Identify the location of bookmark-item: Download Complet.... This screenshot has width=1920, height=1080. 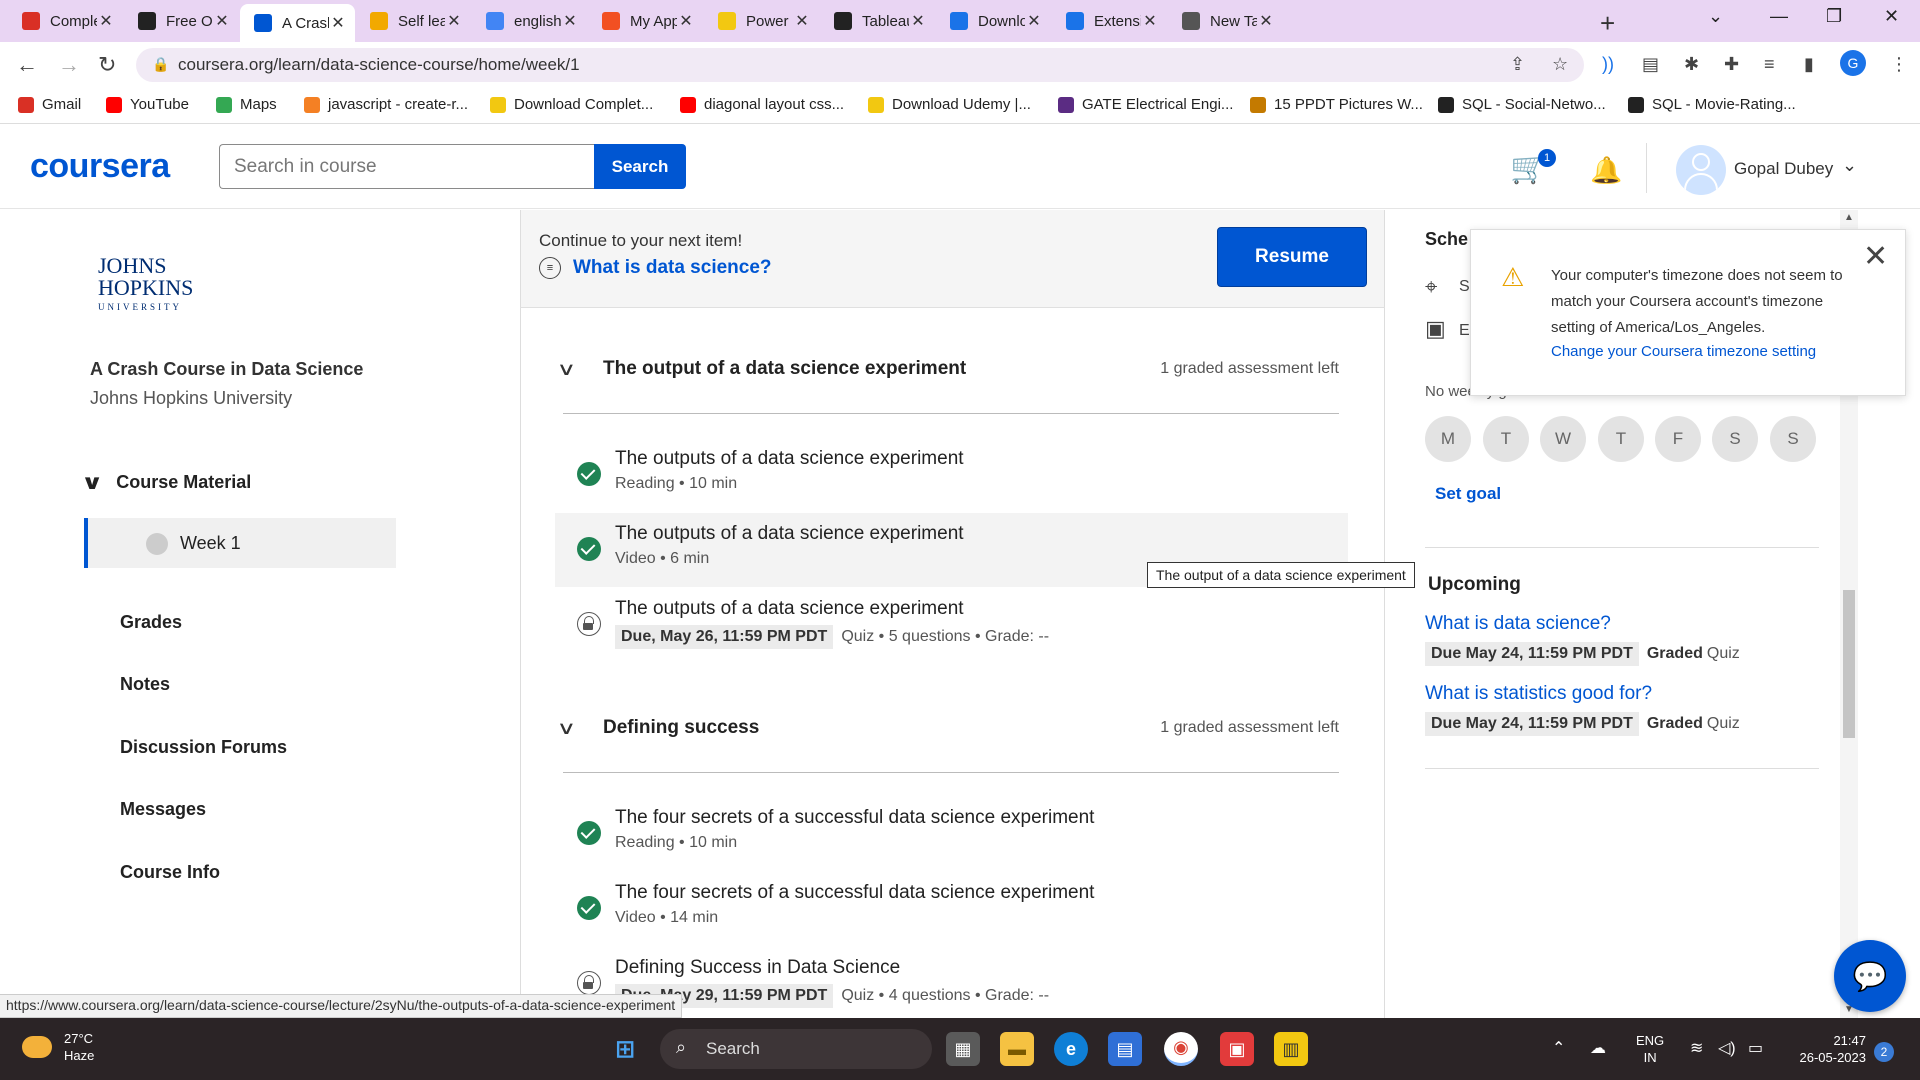
(571, 104).